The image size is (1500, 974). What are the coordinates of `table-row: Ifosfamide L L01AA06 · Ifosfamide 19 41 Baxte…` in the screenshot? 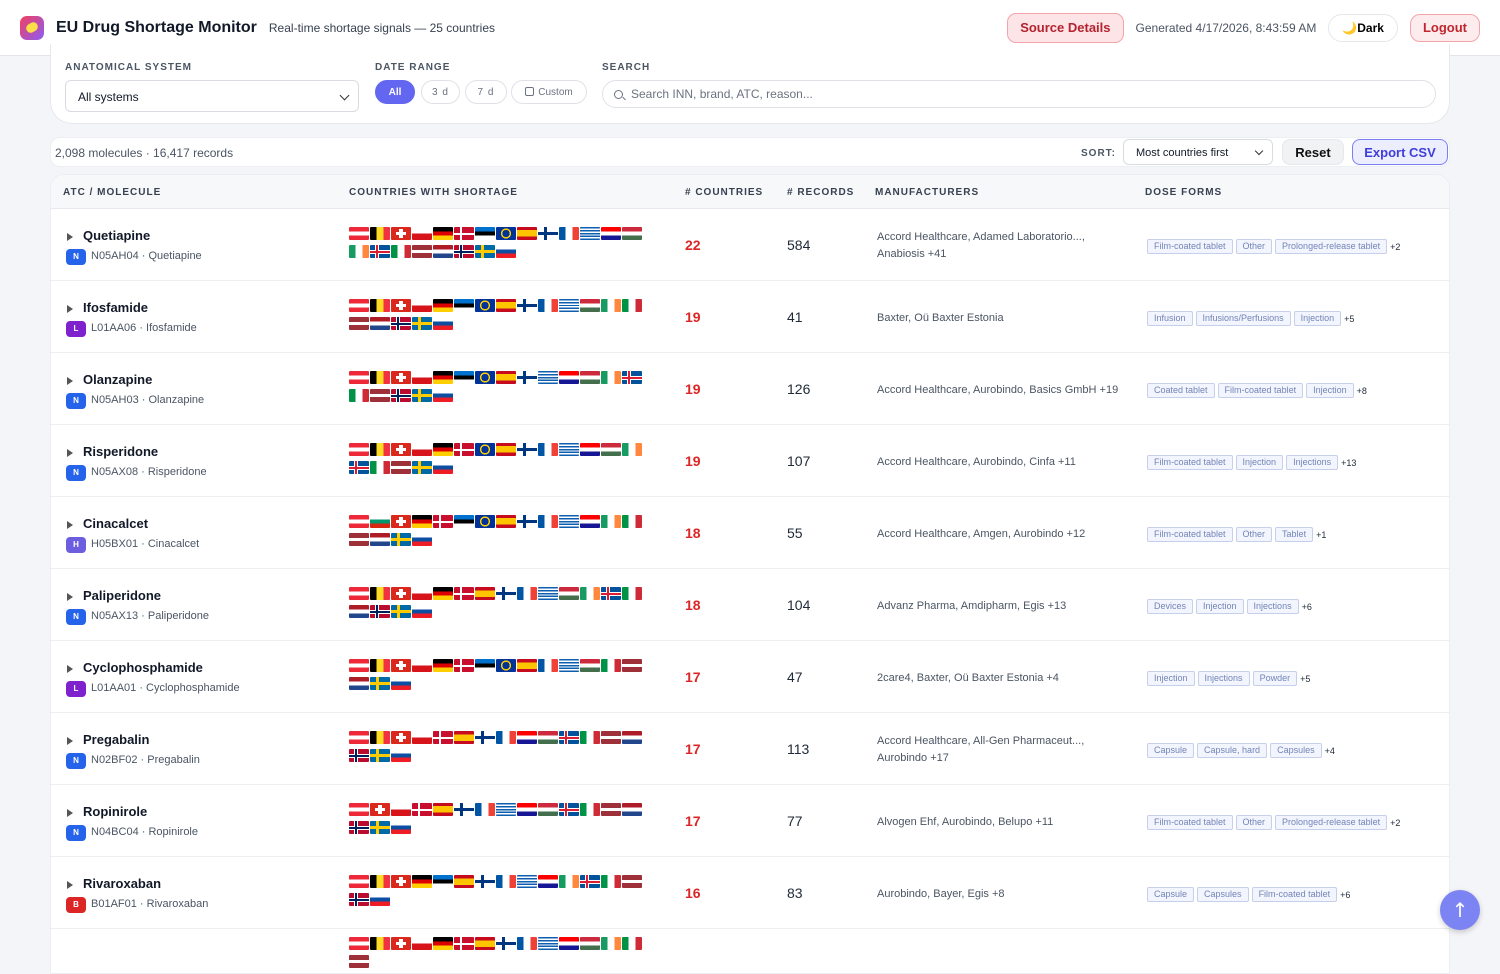 It's located at (750, 317).